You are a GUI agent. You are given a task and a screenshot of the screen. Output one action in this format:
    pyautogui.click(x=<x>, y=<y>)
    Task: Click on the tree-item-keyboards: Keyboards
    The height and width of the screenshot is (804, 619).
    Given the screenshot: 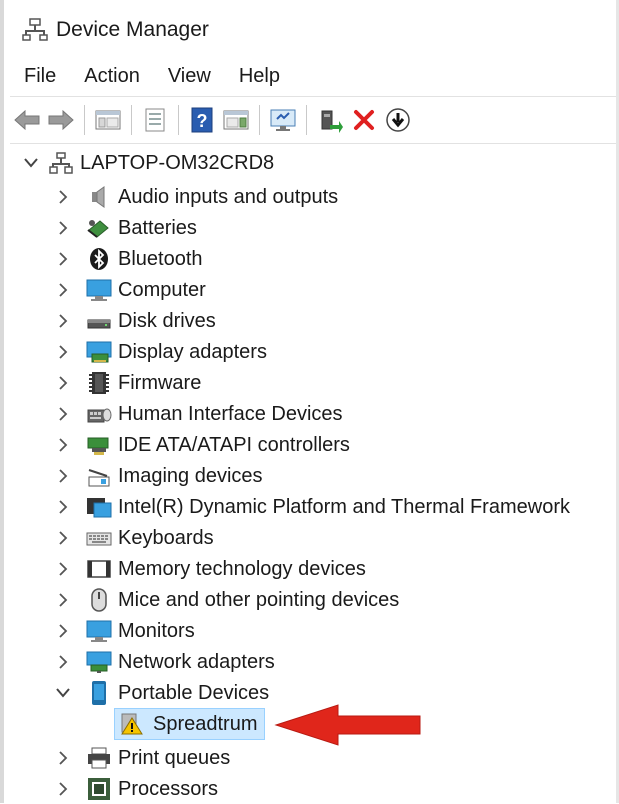 What is the action you would take?
    pyautogui.click(x=134, y=538)
    